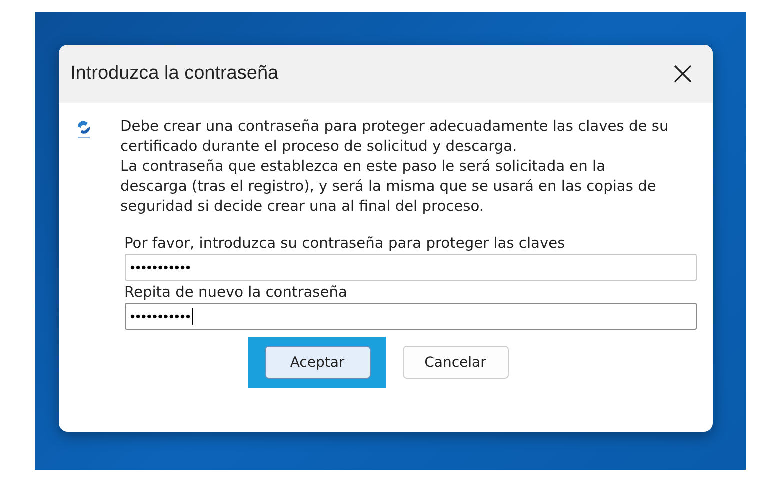 This screenshot has width=768, height=477. Describe the element at coordinates (682, 74) in the screenshot. I see `close-icon` at that location.